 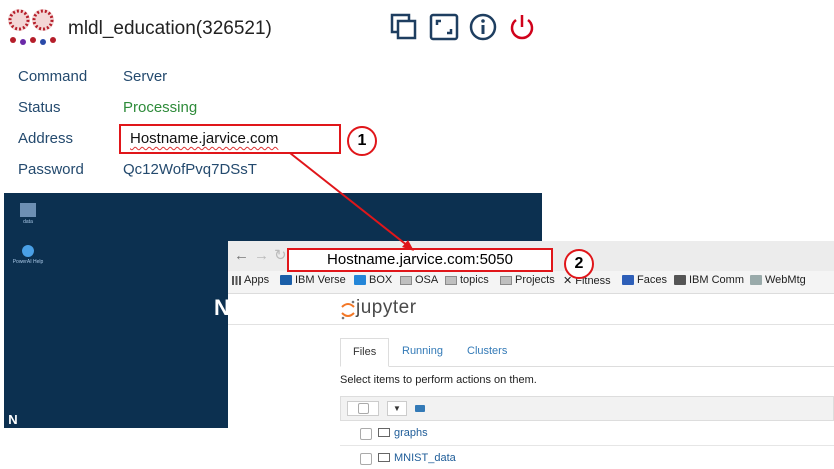 I want to click on connector-arrow-icon, so click(x=351, y=201).